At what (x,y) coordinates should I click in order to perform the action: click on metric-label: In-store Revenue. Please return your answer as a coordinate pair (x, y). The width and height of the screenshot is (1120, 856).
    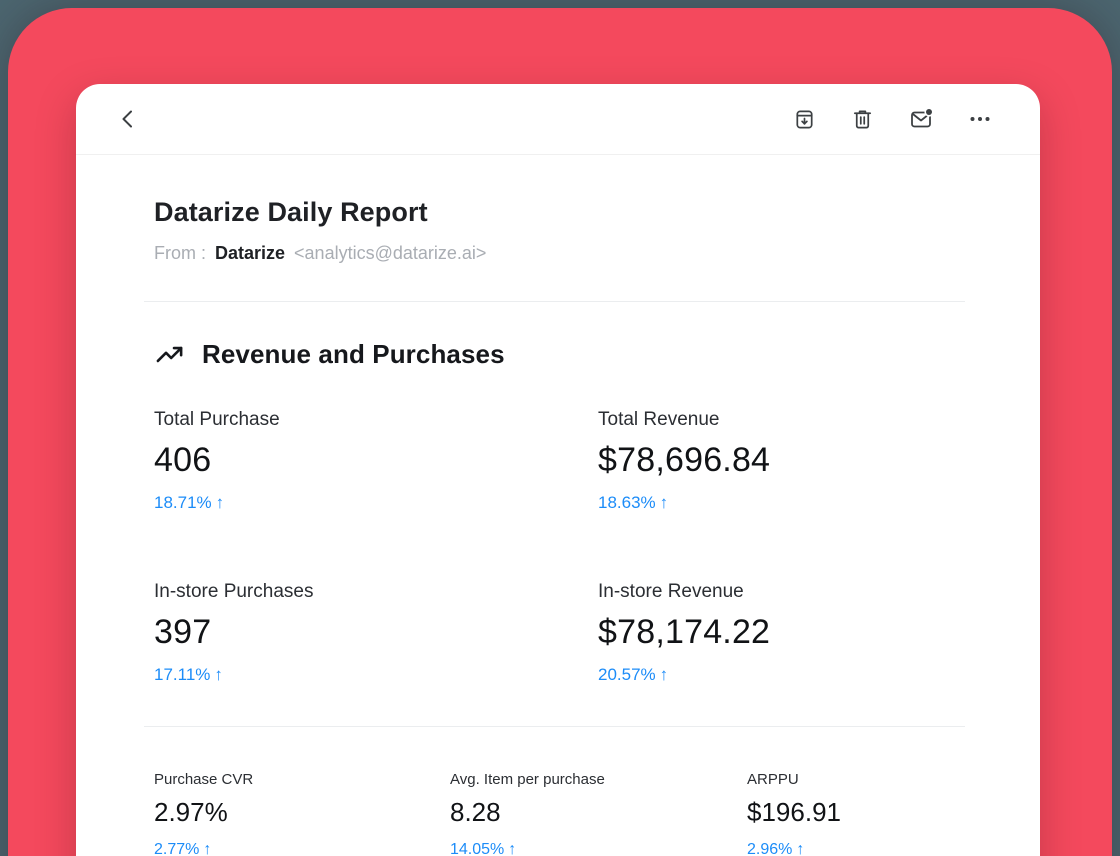
    Looking at the image, I should click on (671, 591).